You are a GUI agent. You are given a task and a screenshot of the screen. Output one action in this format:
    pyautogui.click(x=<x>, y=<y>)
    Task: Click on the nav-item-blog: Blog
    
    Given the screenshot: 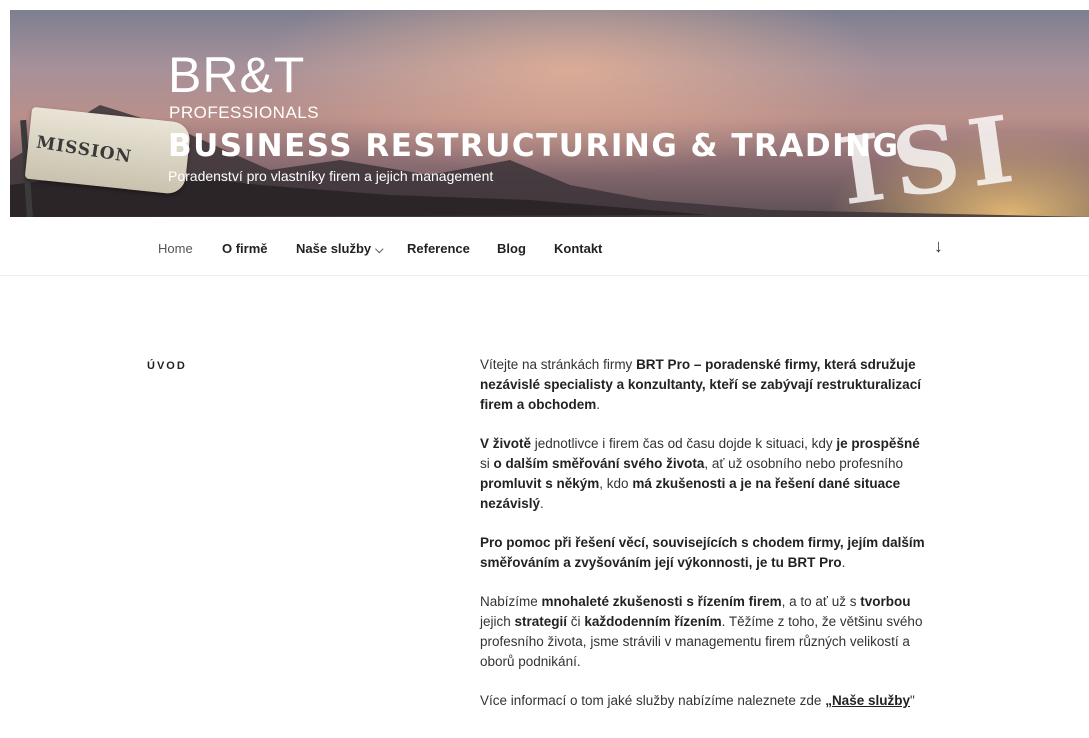 What is the action you would take?
    pyautogui.click(x=511, y=248)
    